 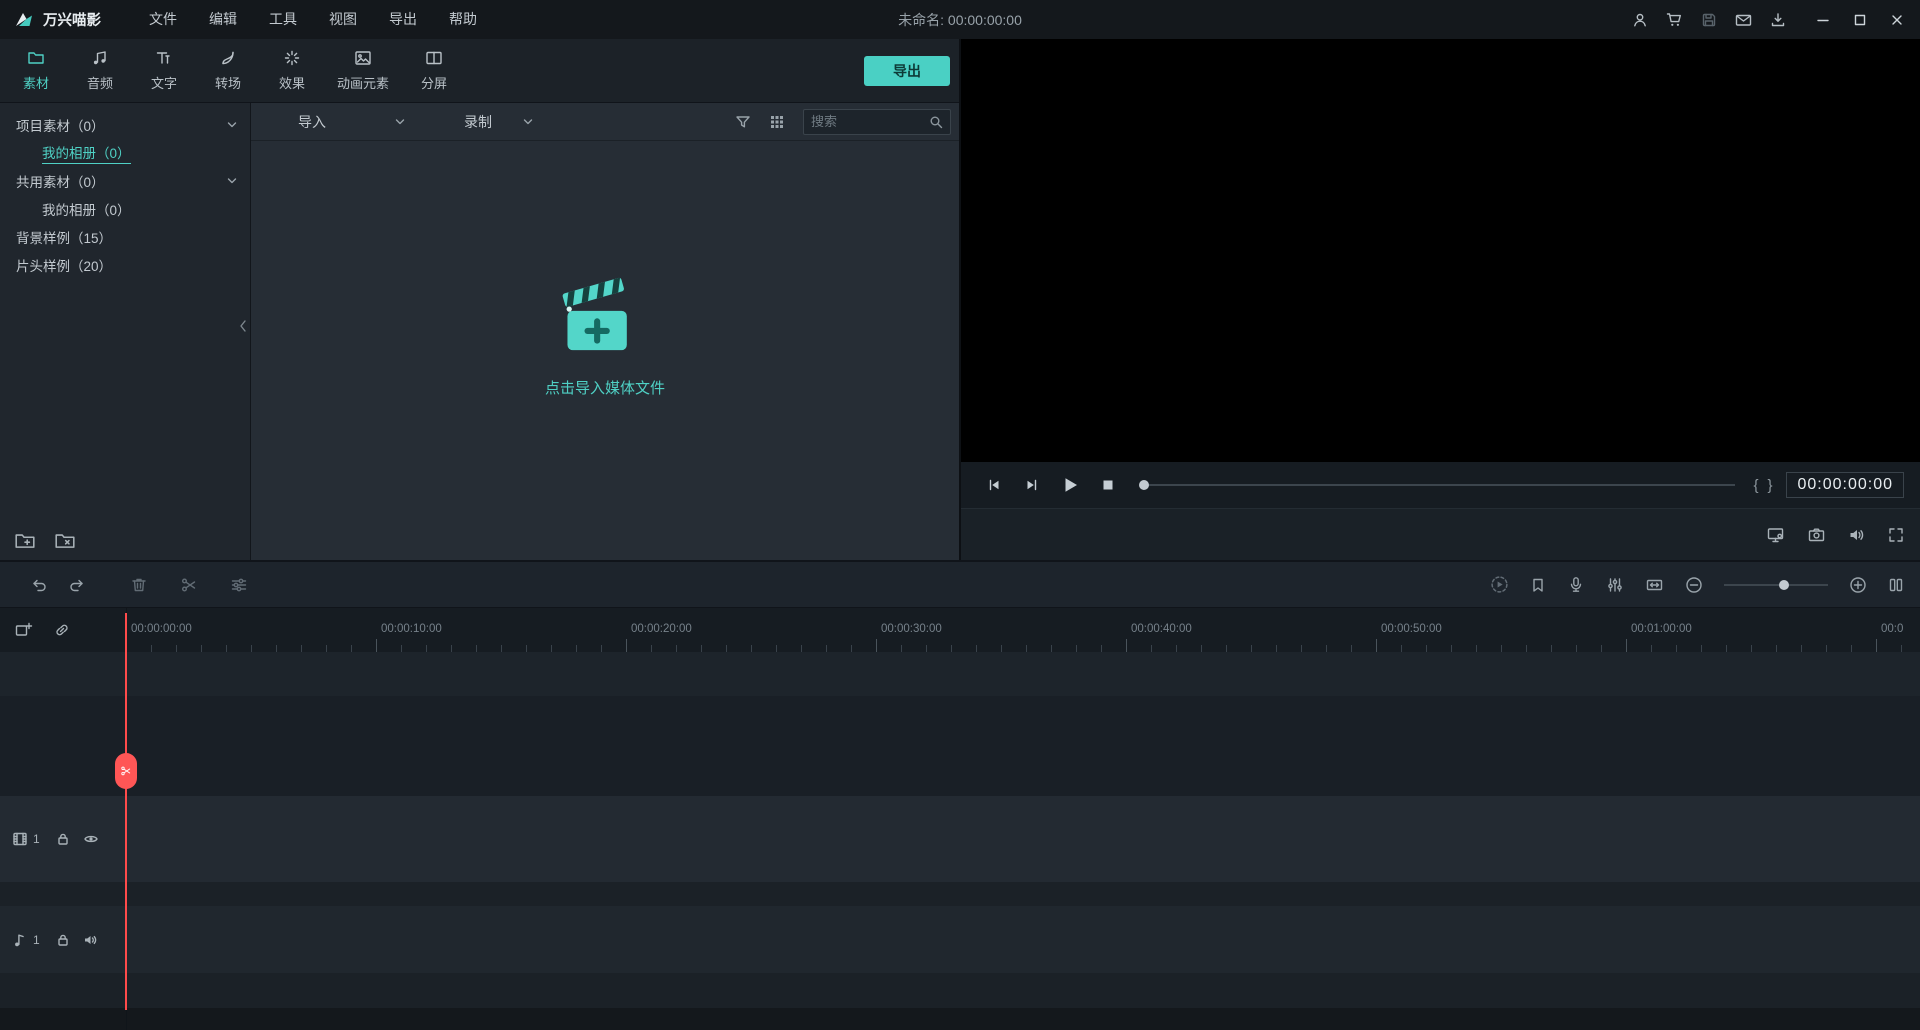 What do you see at coordinates (363, 58) in the screenshot?
I see `elements-icon` at bounding box center [363, 58].